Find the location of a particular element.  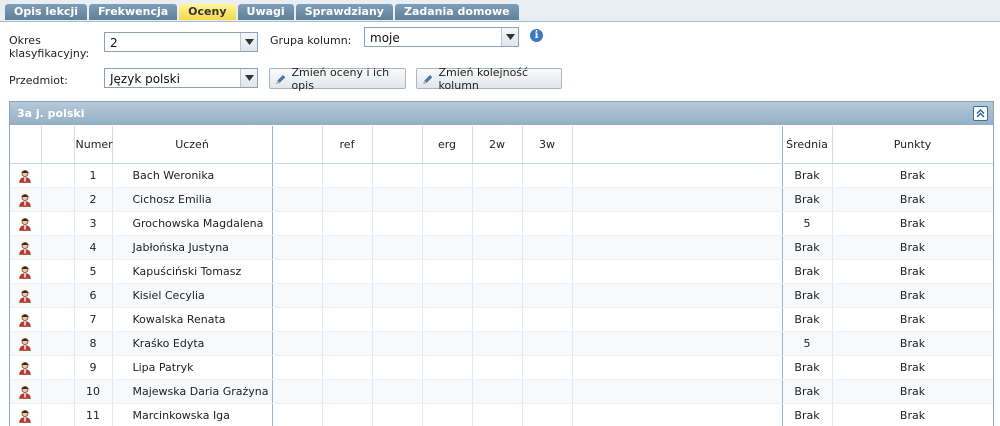

header-srednia: Średnia is located at coordinates (807, 145).